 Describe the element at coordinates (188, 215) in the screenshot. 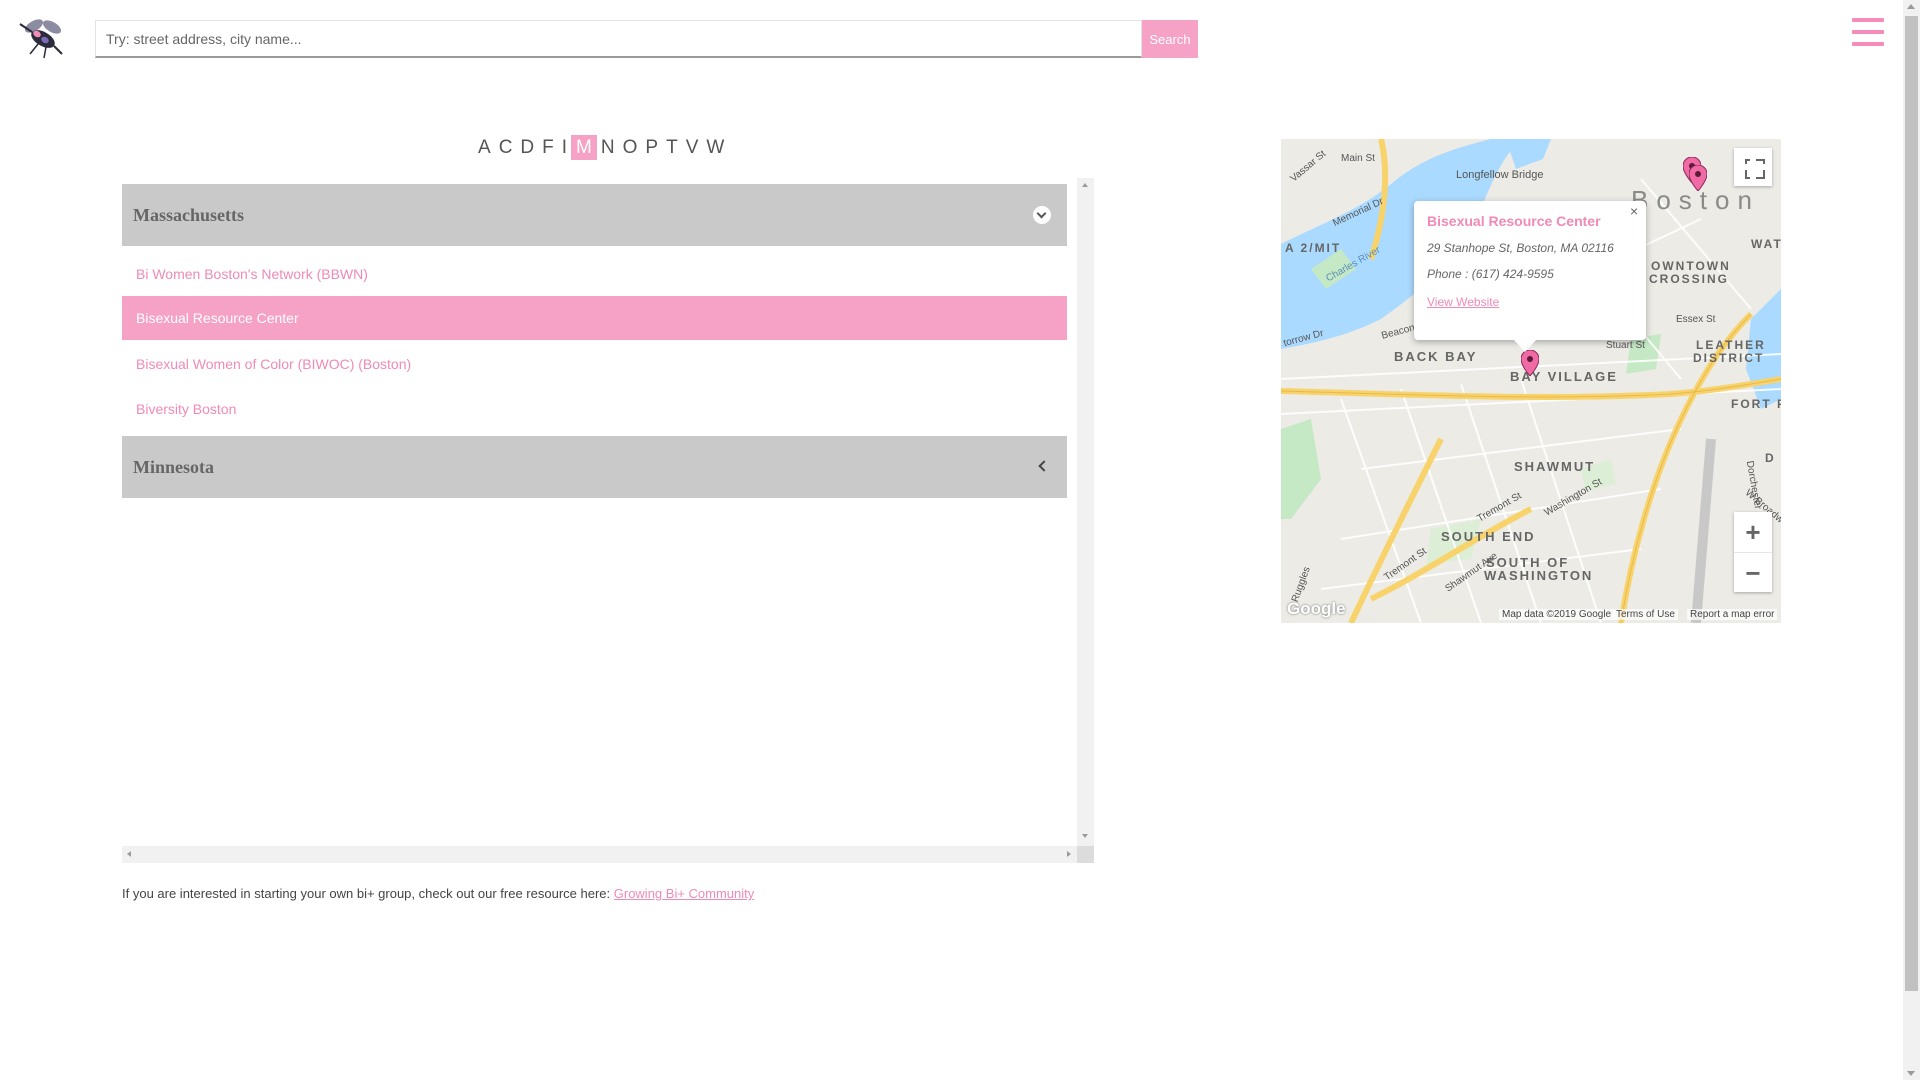

I see `state-title: Massachusetts` at that location.